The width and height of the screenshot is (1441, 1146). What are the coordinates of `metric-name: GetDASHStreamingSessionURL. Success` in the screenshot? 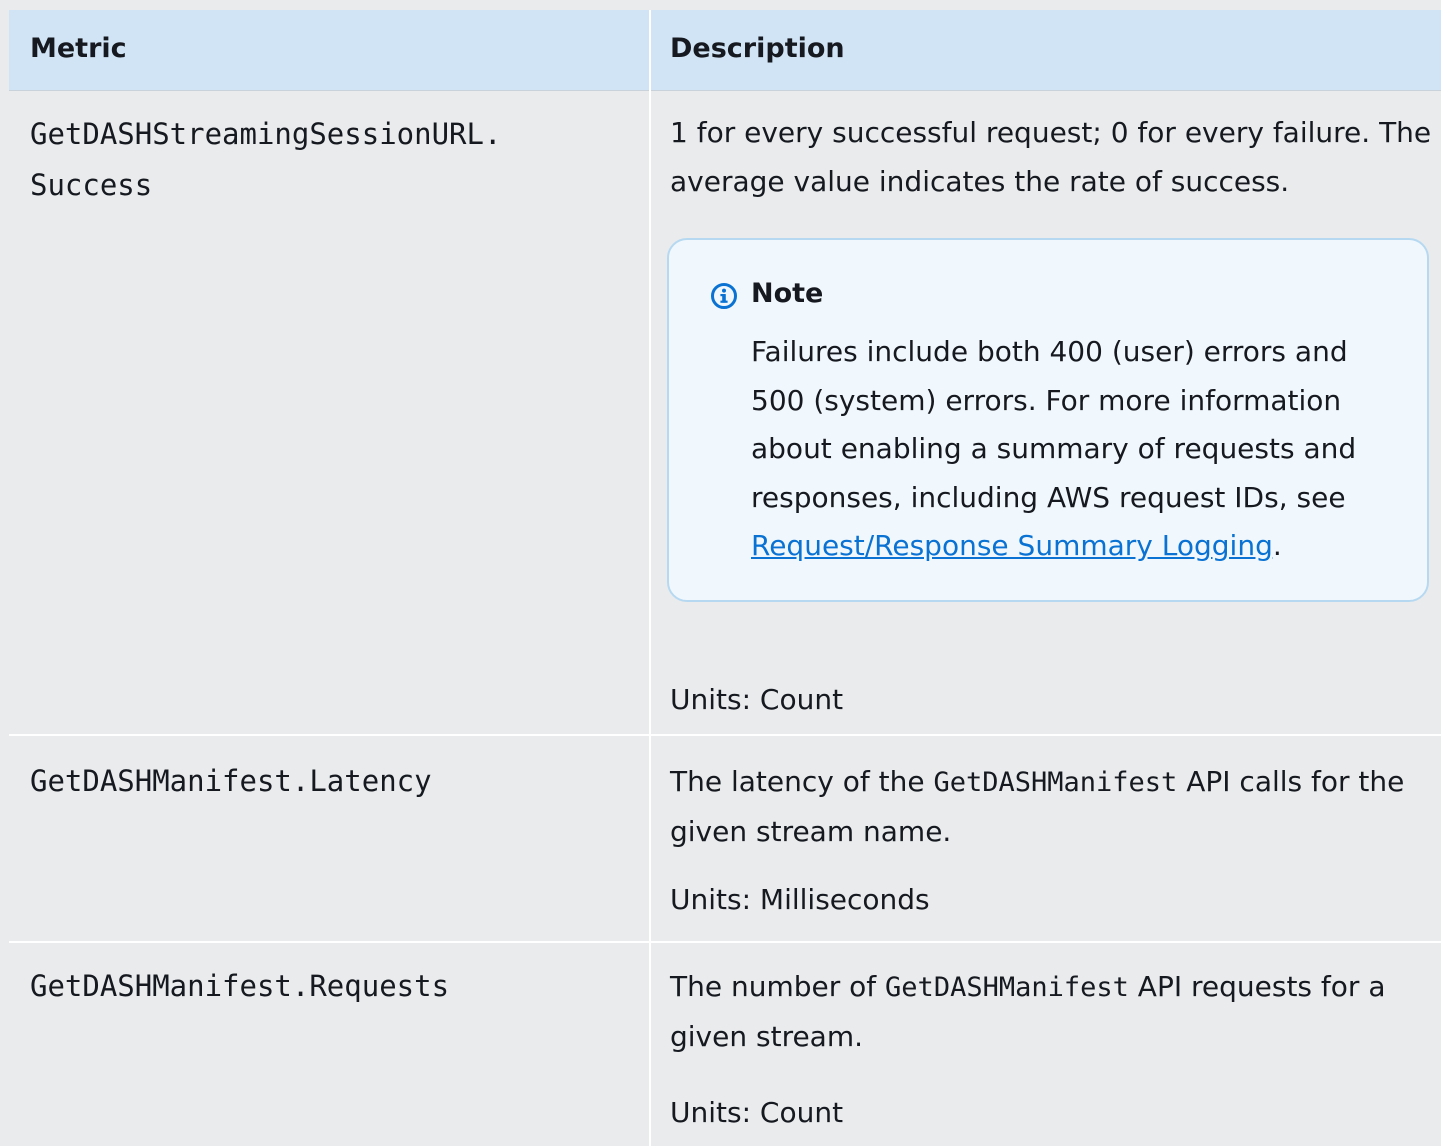 It's located at (265, 160).